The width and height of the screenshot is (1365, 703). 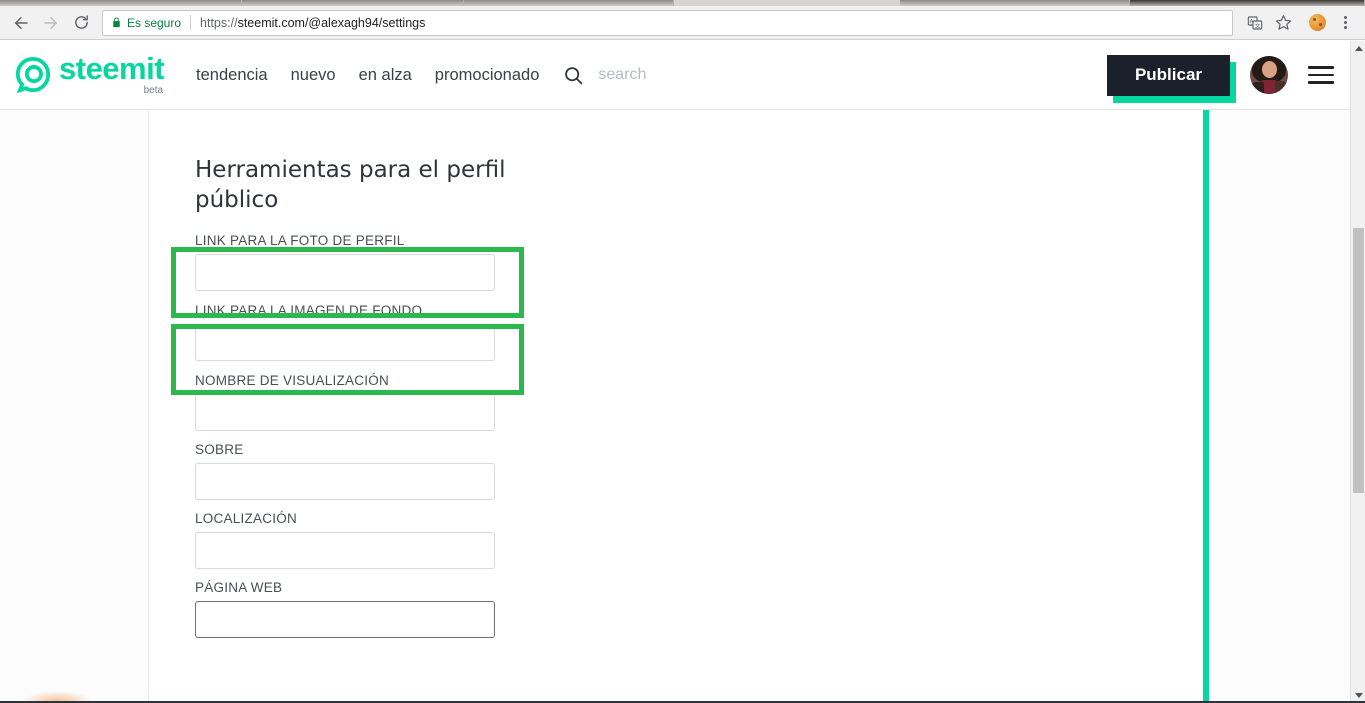 I want to click on about-label: SOBRE, so click(x=219, y=449).